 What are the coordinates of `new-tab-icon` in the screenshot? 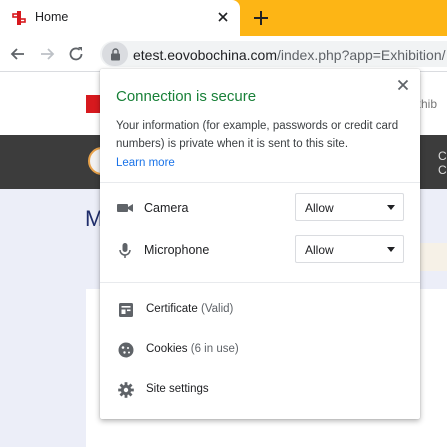 It's located at (261, 18).